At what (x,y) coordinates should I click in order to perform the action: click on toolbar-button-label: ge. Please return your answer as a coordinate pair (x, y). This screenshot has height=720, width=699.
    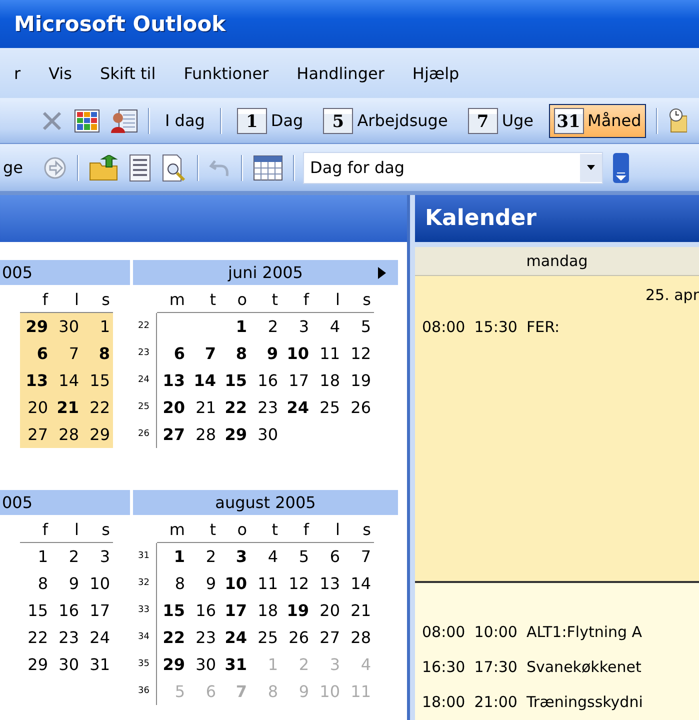
    Looking at the image, I should click on (13, 167).